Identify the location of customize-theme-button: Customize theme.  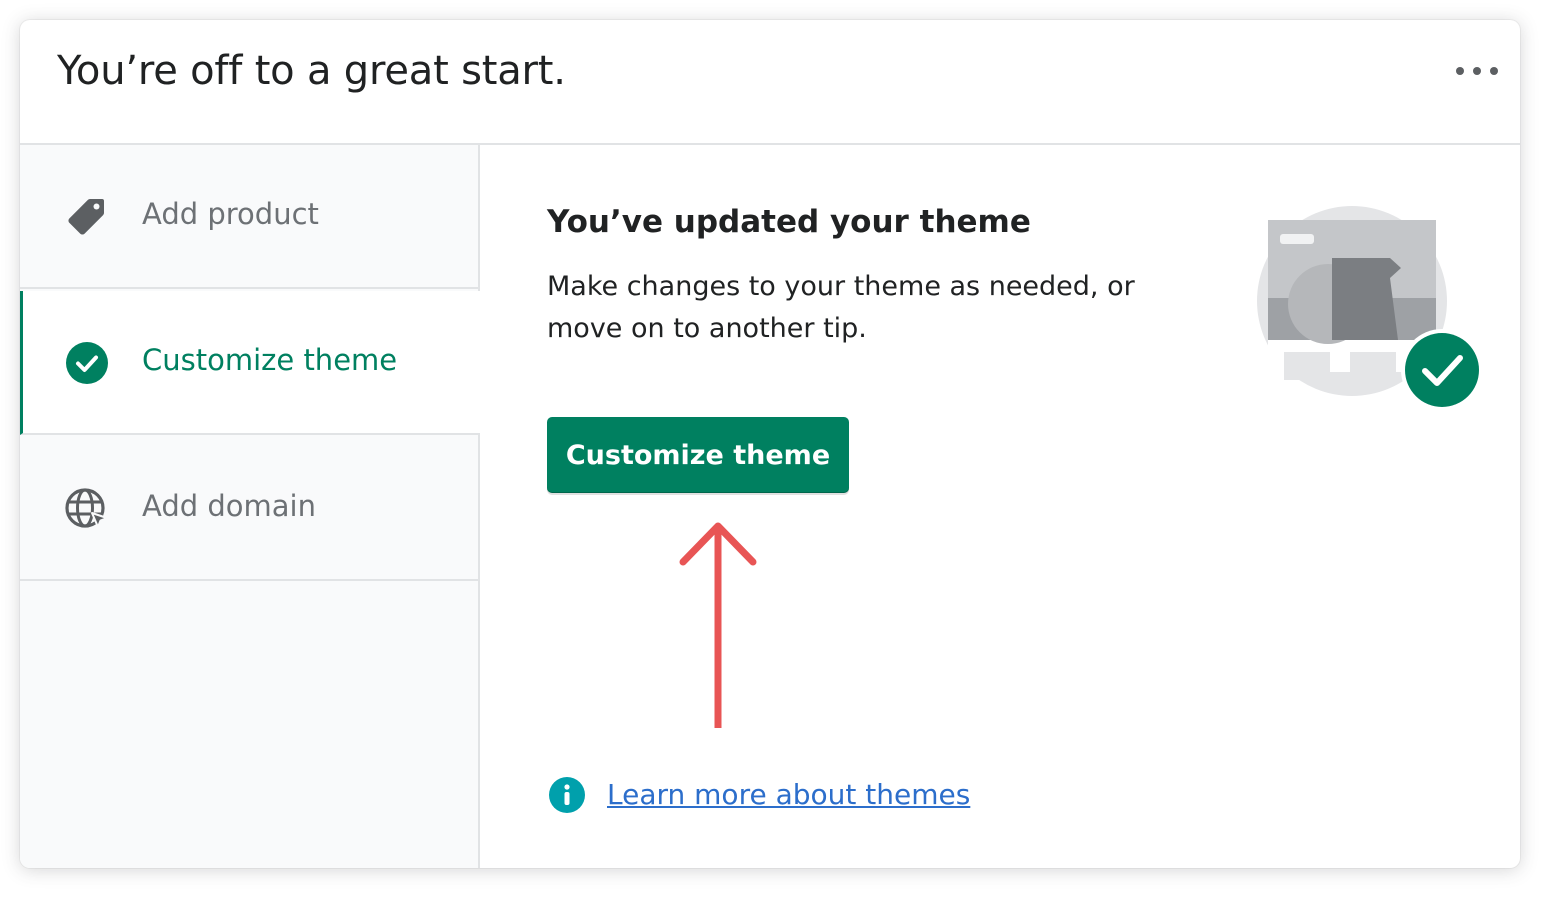
(698, 455).